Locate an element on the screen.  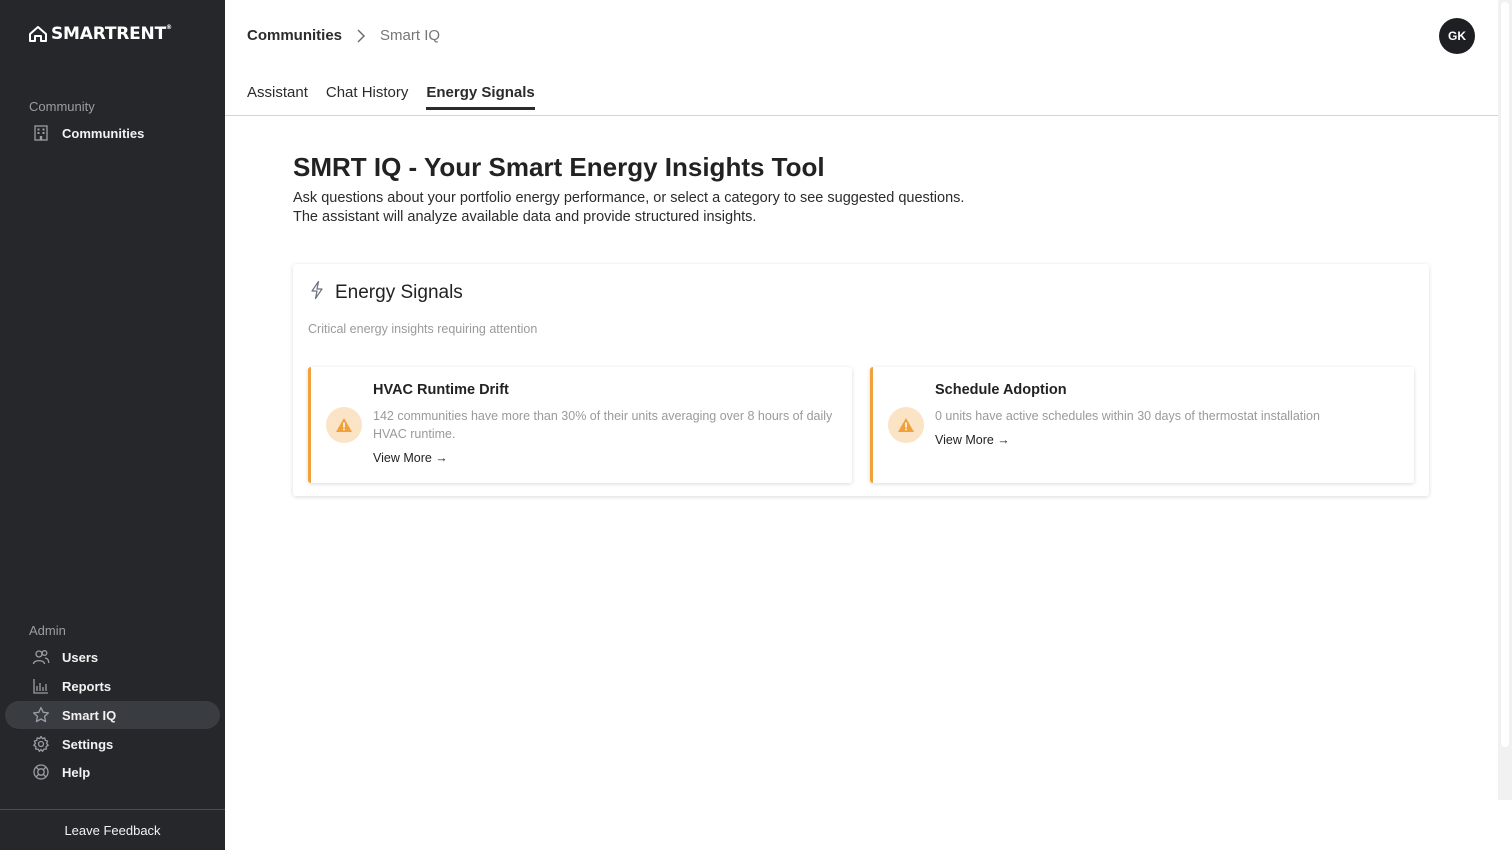
vertical-scrollbar is located at coordinates (1505, 400).